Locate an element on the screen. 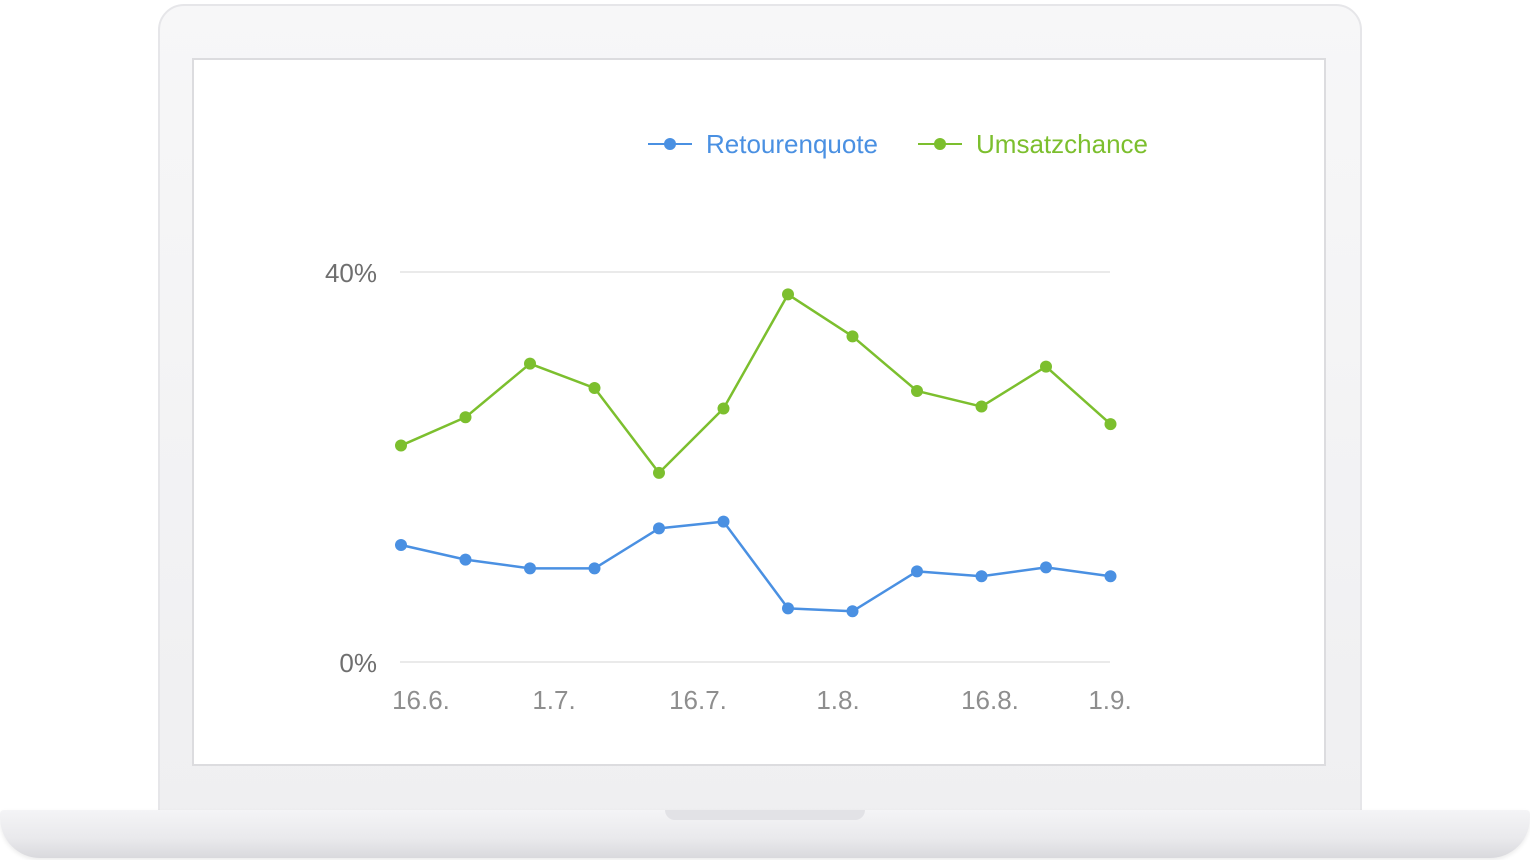  y-axis-ticks: 40% 0% is located at coordinates (351, 468).